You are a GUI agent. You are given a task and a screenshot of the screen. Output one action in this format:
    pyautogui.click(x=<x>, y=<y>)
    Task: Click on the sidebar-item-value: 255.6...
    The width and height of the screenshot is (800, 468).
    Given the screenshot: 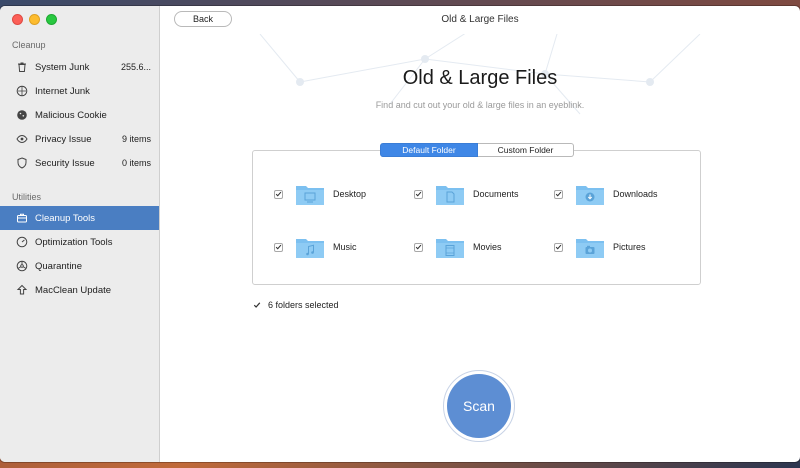 What is the action you would take?
    pyautogui.click(x=135, y=67)
    